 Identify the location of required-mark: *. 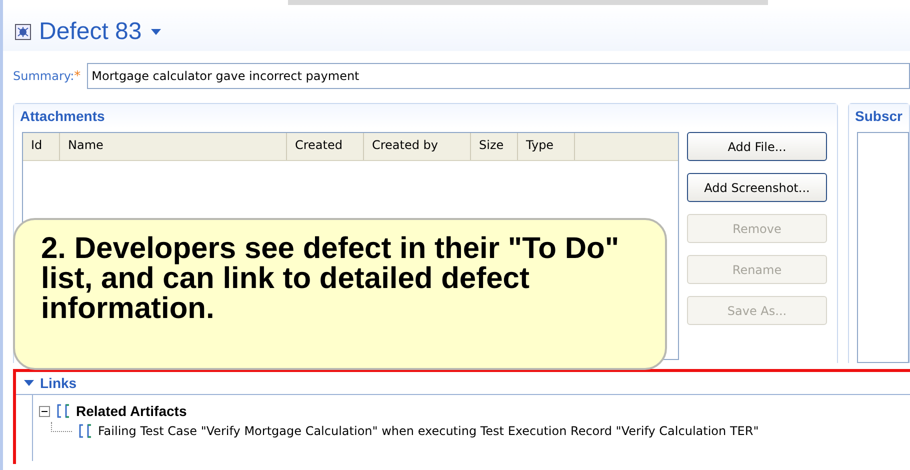
(77, 76).